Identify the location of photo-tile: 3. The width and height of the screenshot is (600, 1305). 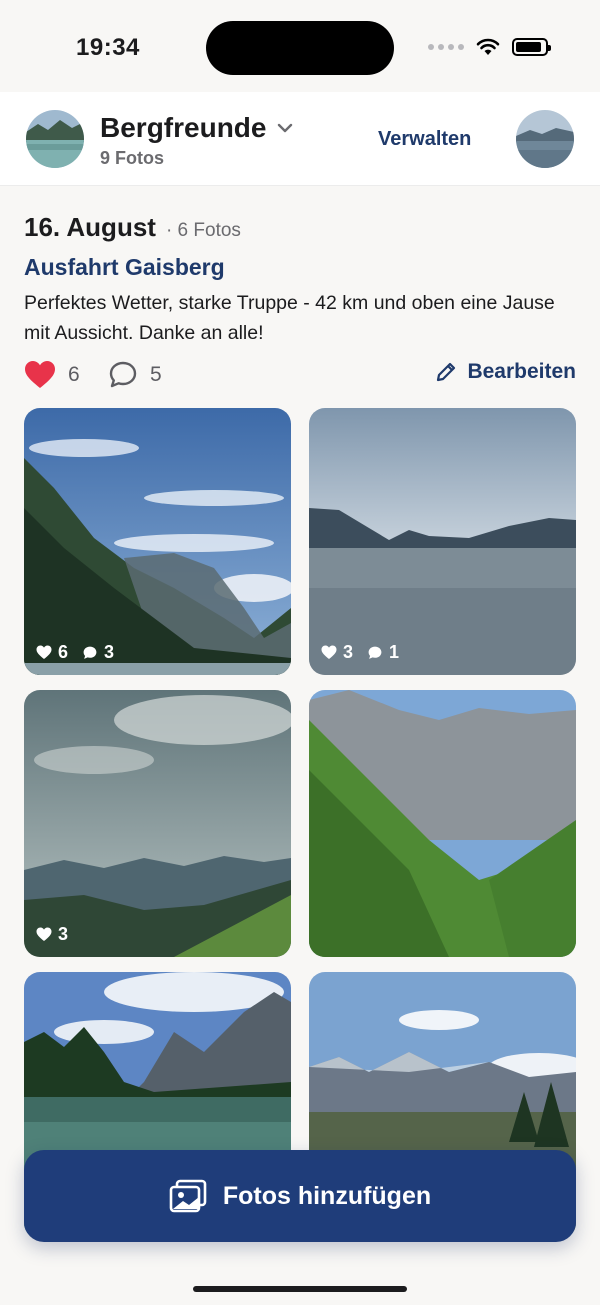
(157, 823).